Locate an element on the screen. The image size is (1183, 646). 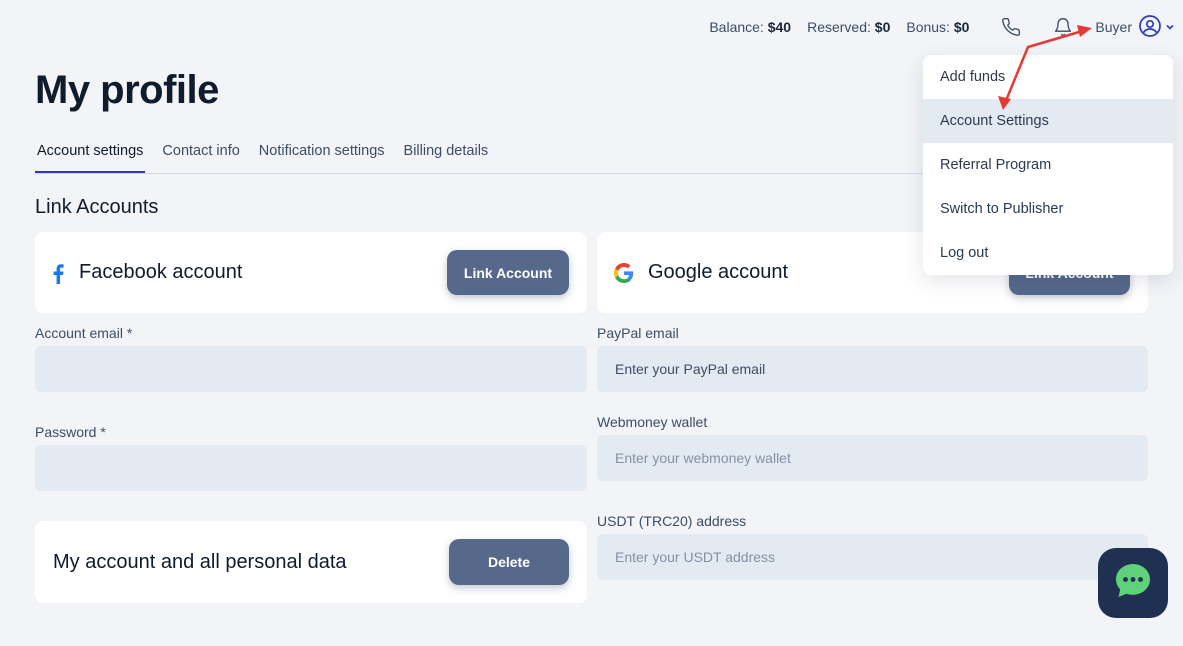
delete-account-label: My account and all personal data is located at coordinates (200, 562).